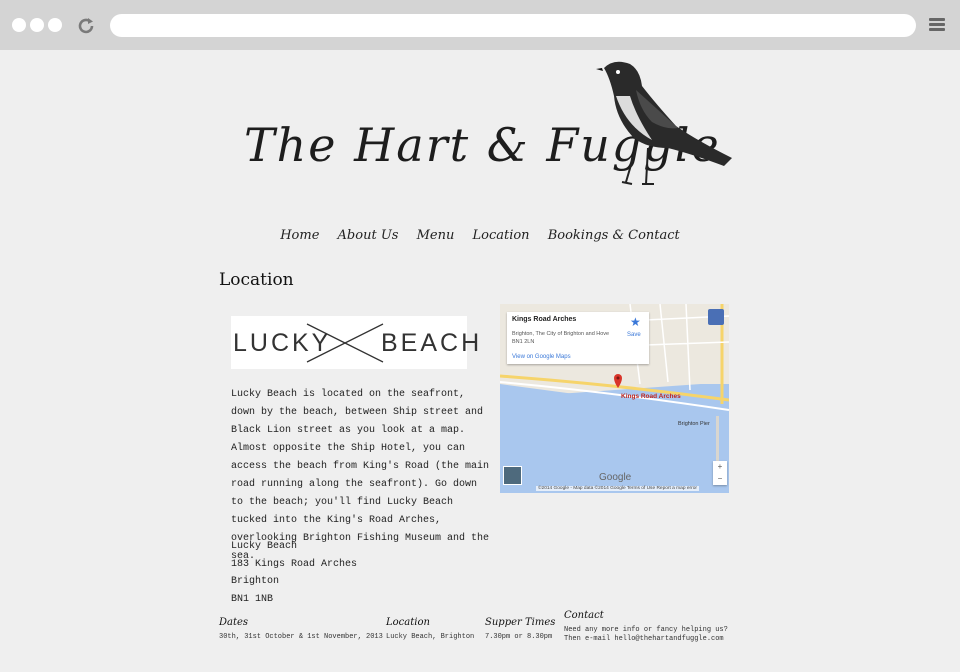  I want to click on google-logo: Google, so click(615, 477).